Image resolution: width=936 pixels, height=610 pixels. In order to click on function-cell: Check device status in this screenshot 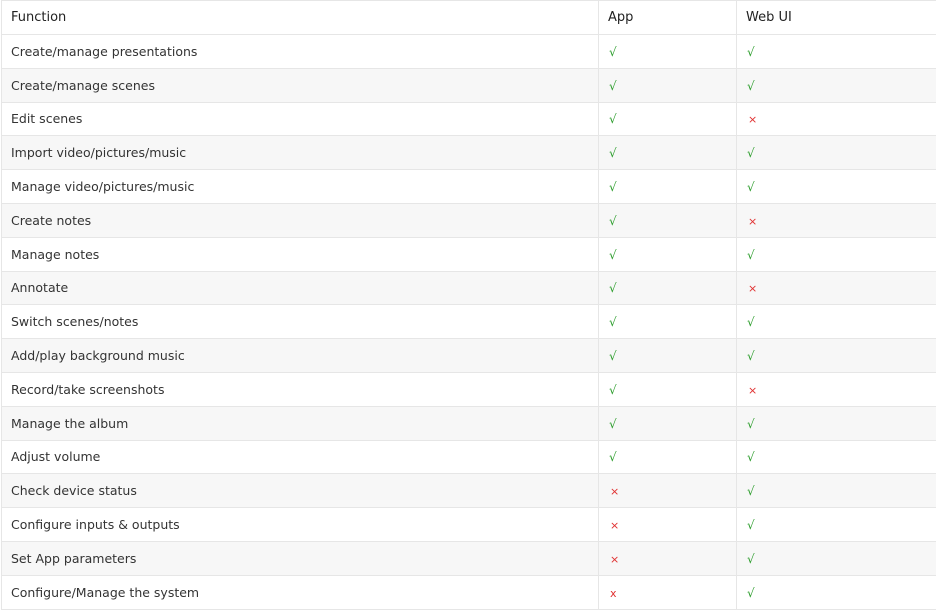, I will do `click(300, 491)`.